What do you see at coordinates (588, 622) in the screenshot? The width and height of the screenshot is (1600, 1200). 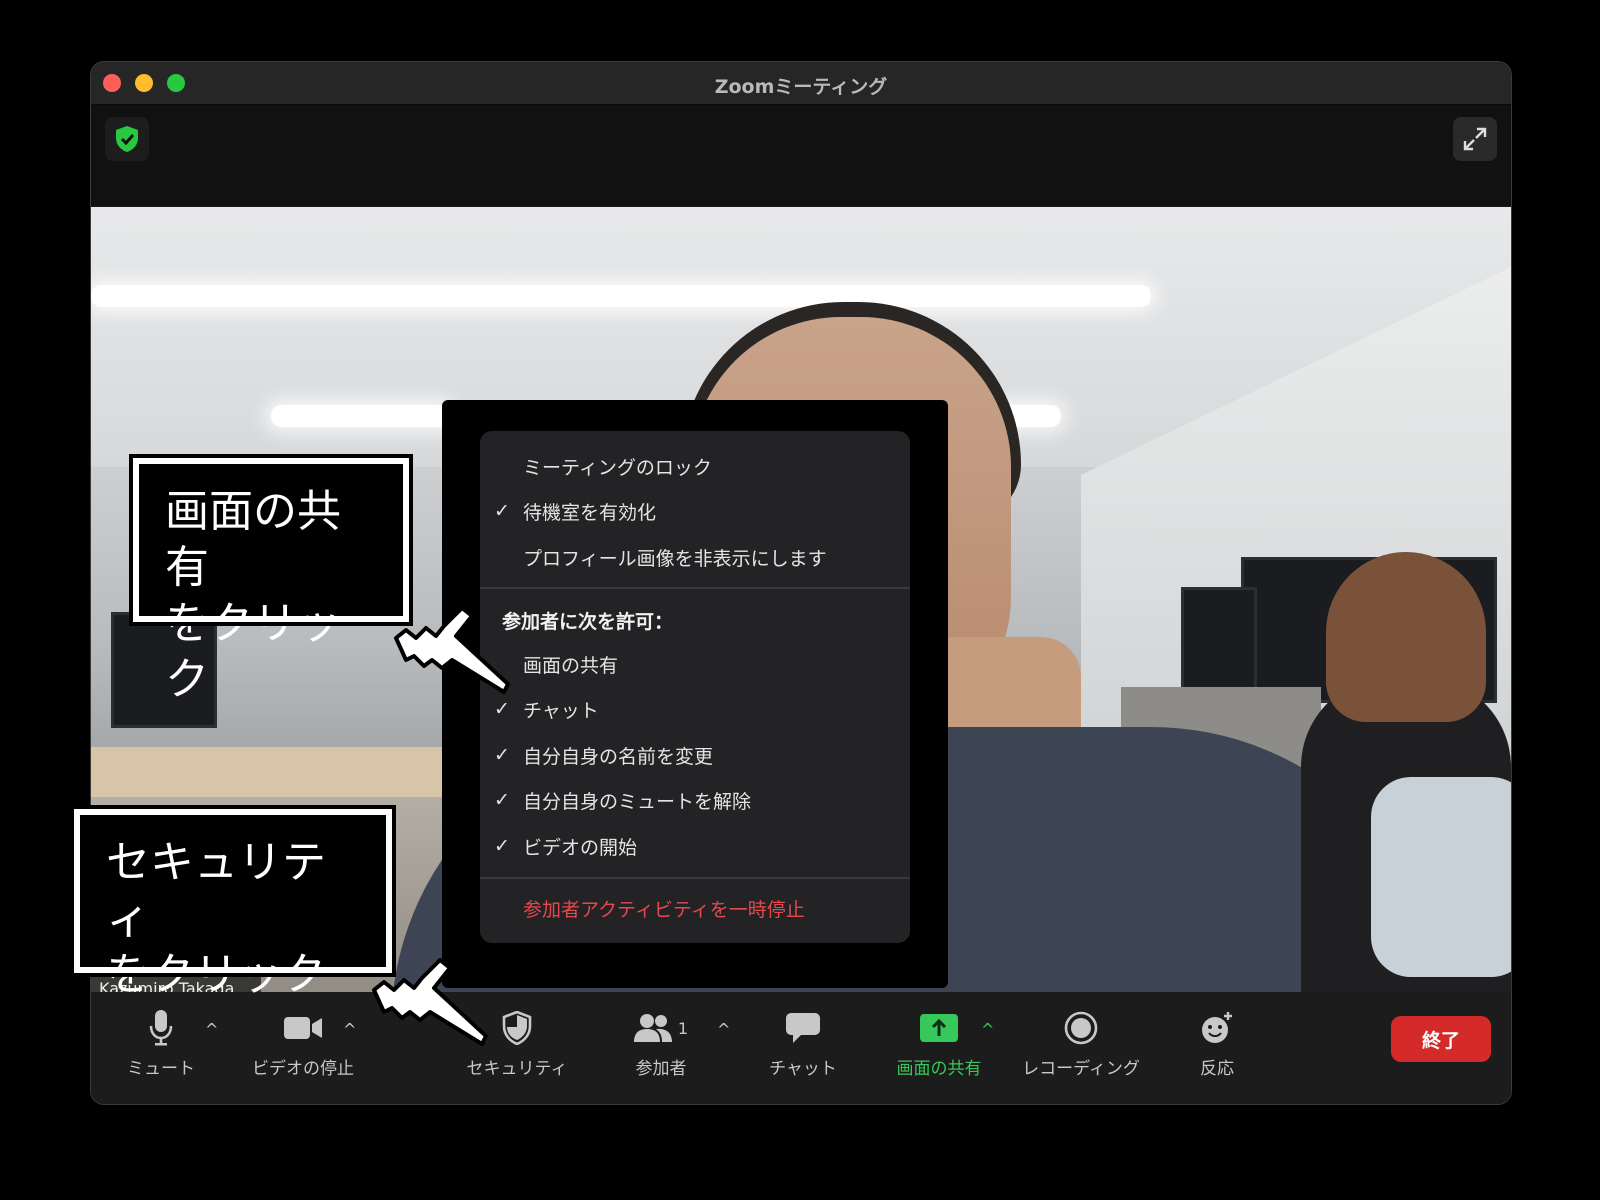 I see `allow-participants-header: 参加者に次を許可：` at bounding box center [588, 622].